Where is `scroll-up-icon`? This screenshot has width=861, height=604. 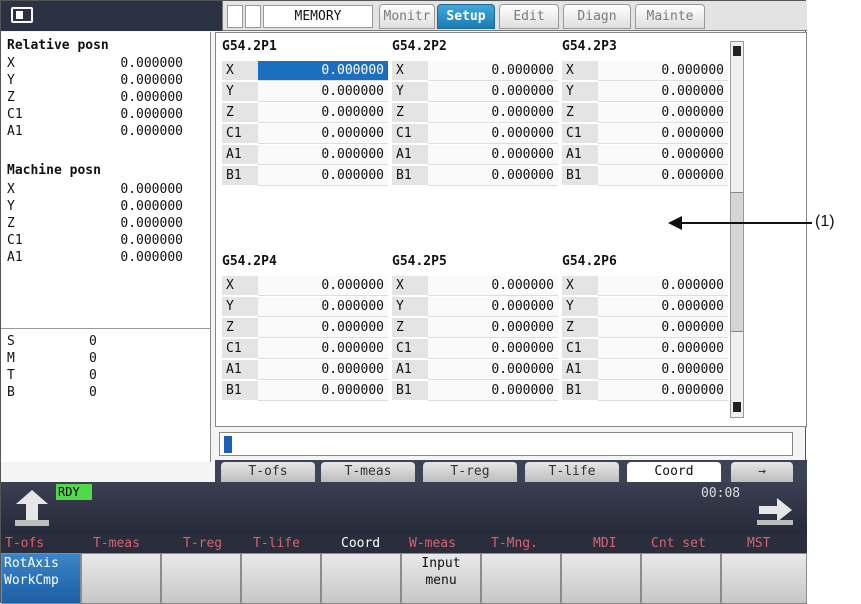
scroll-up-icon is located at coordinates (737, 51).